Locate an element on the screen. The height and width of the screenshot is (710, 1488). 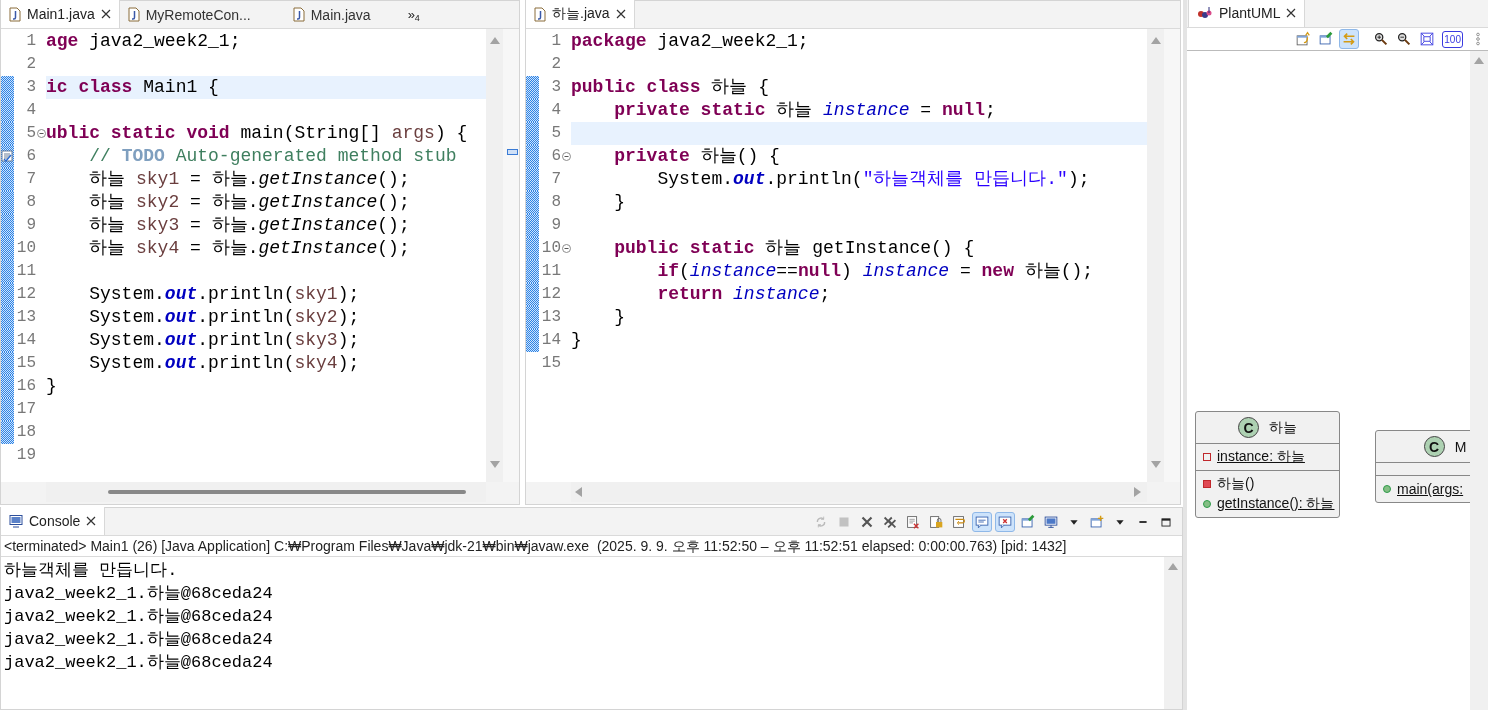
more-tabs-button: »$_{4}$ is located at coordinates (413, 14).